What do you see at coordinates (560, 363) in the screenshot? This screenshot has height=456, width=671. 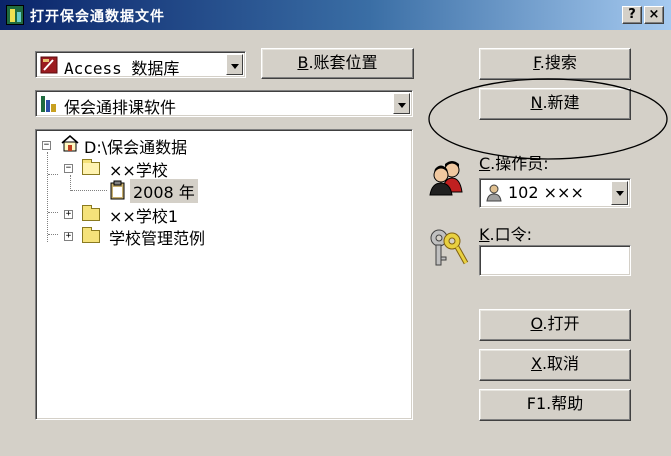 I see `cancel-text: .取消` at bounding box center [560, 363].